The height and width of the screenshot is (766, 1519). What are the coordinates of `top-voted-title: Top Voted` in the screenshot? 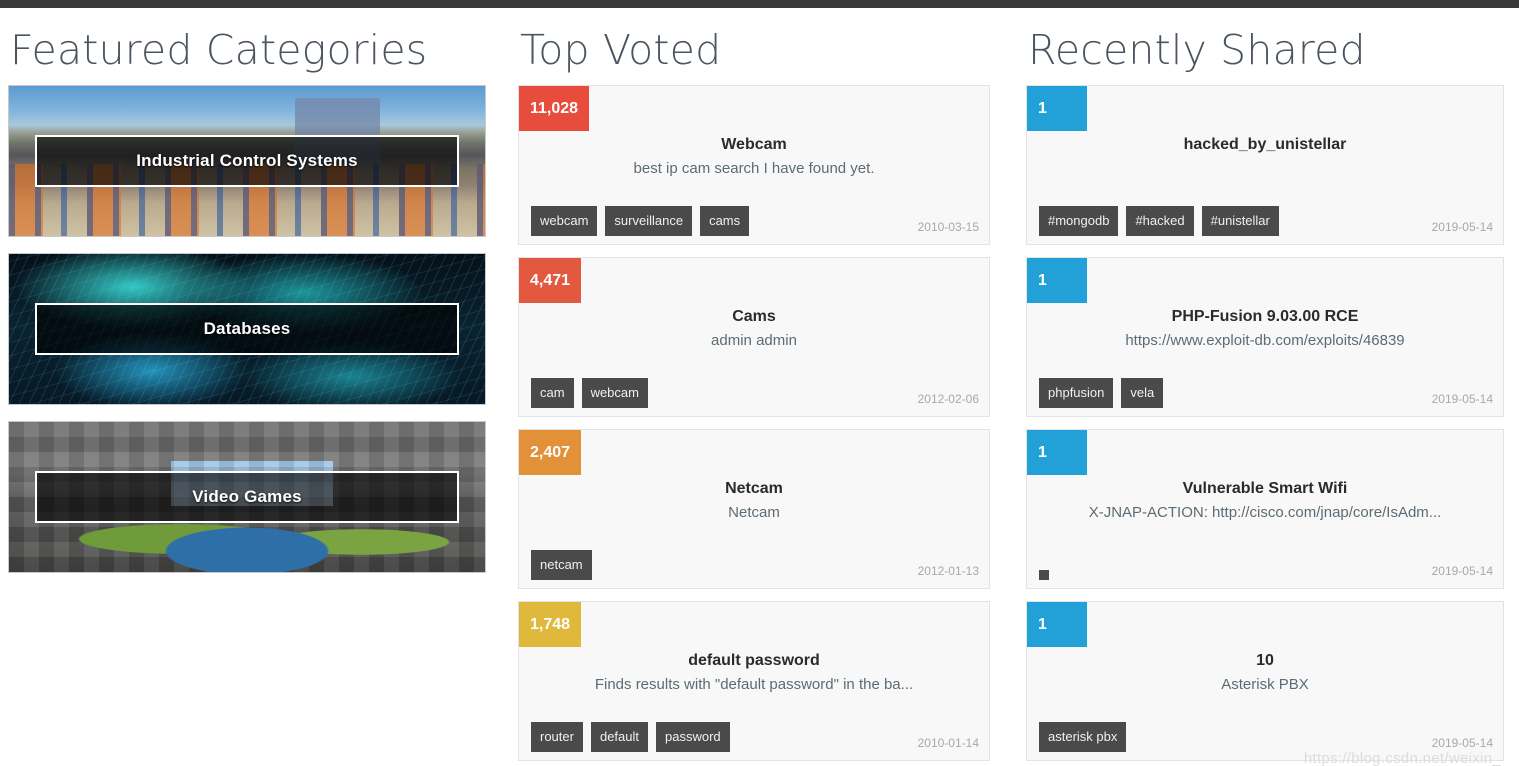 It's located at (621, 50).